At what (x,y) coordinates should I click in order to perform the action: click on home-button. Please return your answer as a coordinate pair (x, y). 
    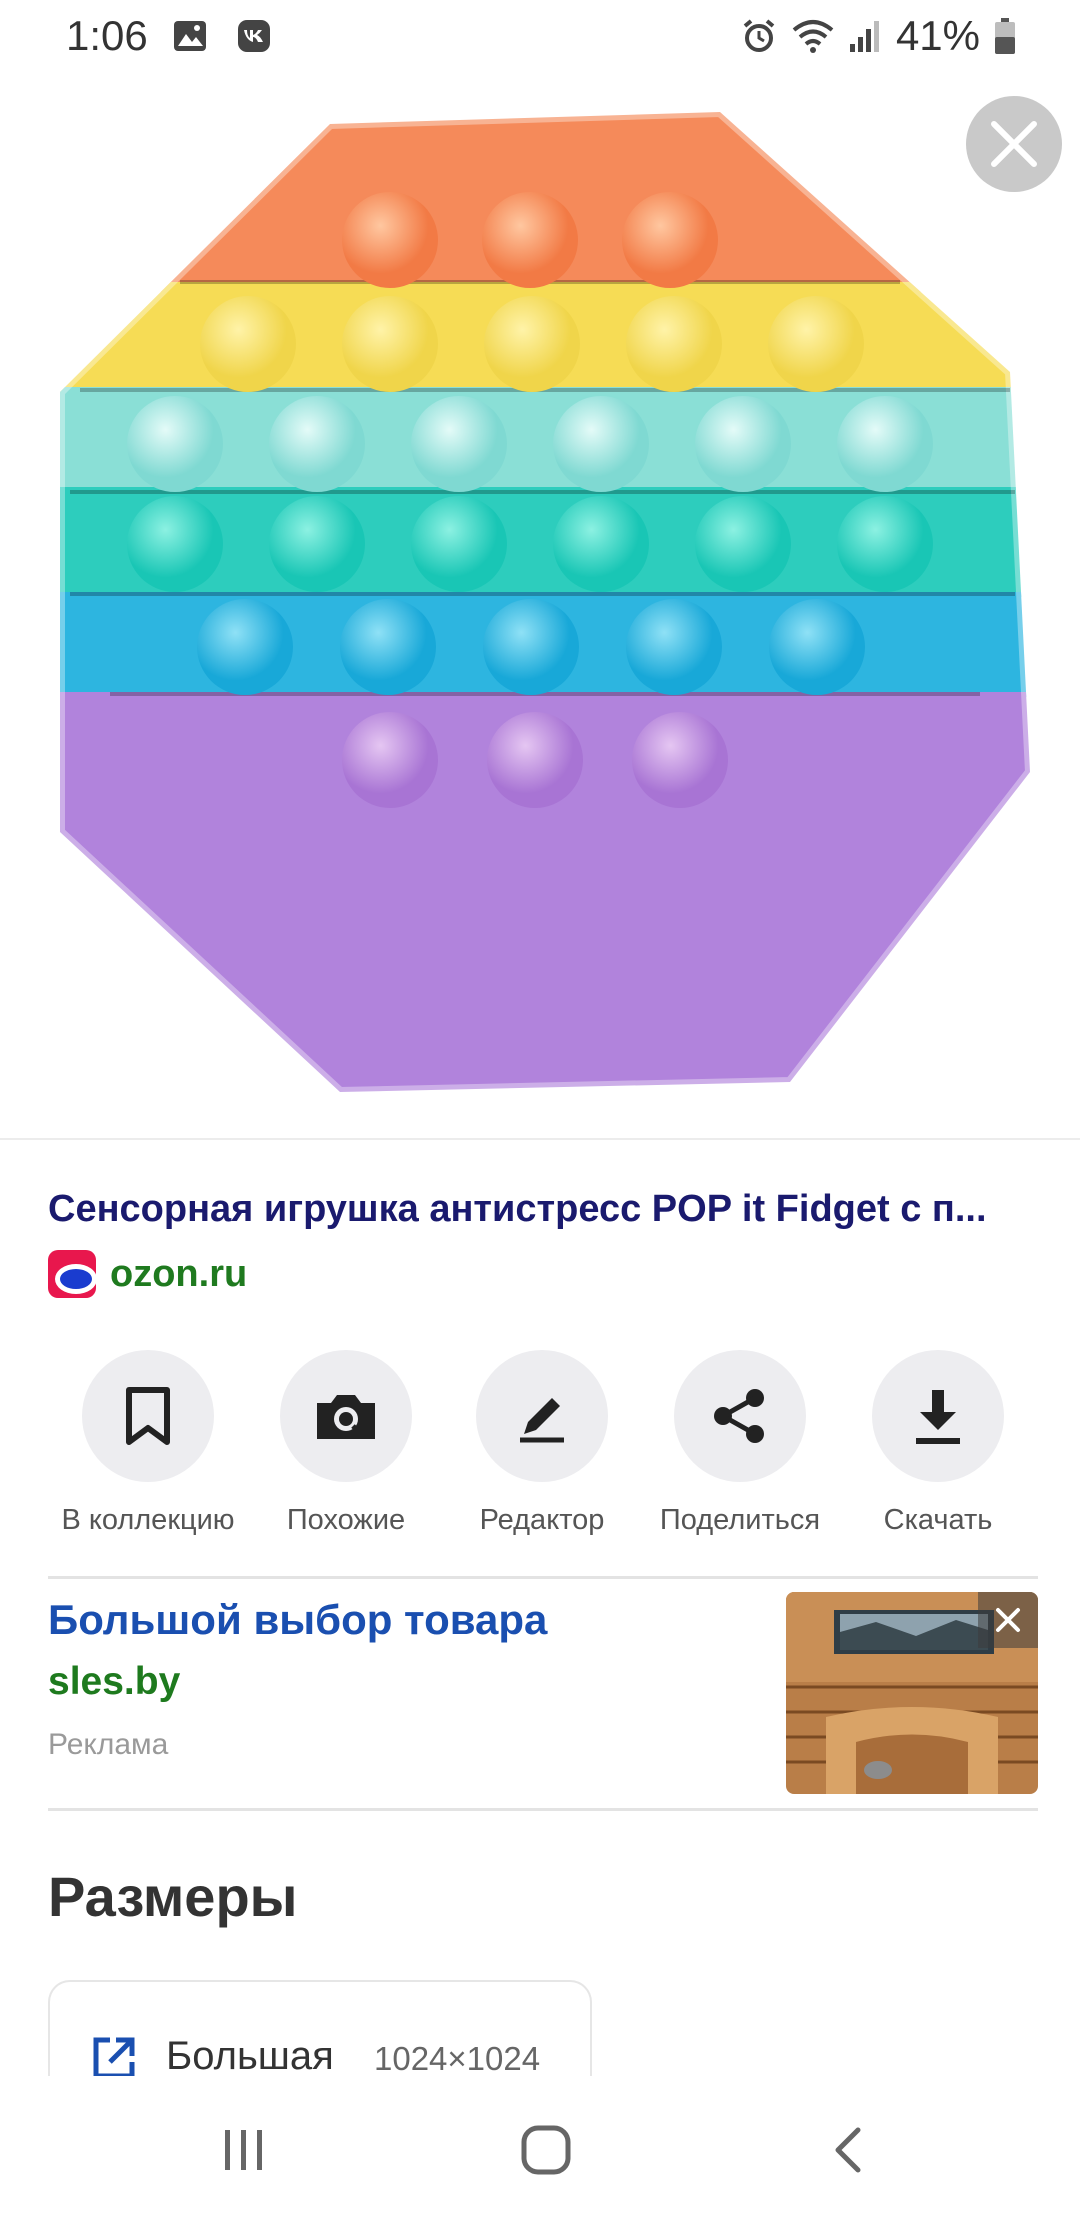
    Looking at the image, I should click on (546, 2150).